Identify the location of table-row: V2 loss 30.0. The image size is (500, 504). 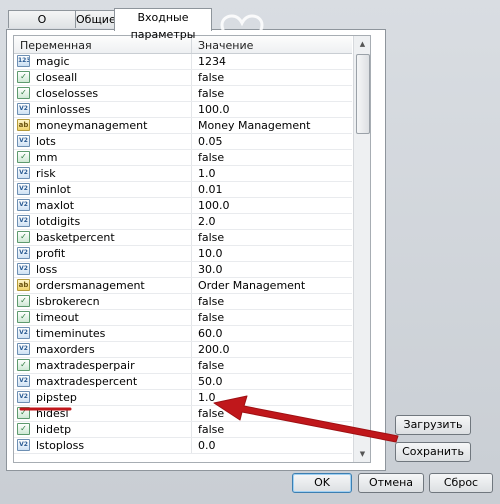
(183, 270).